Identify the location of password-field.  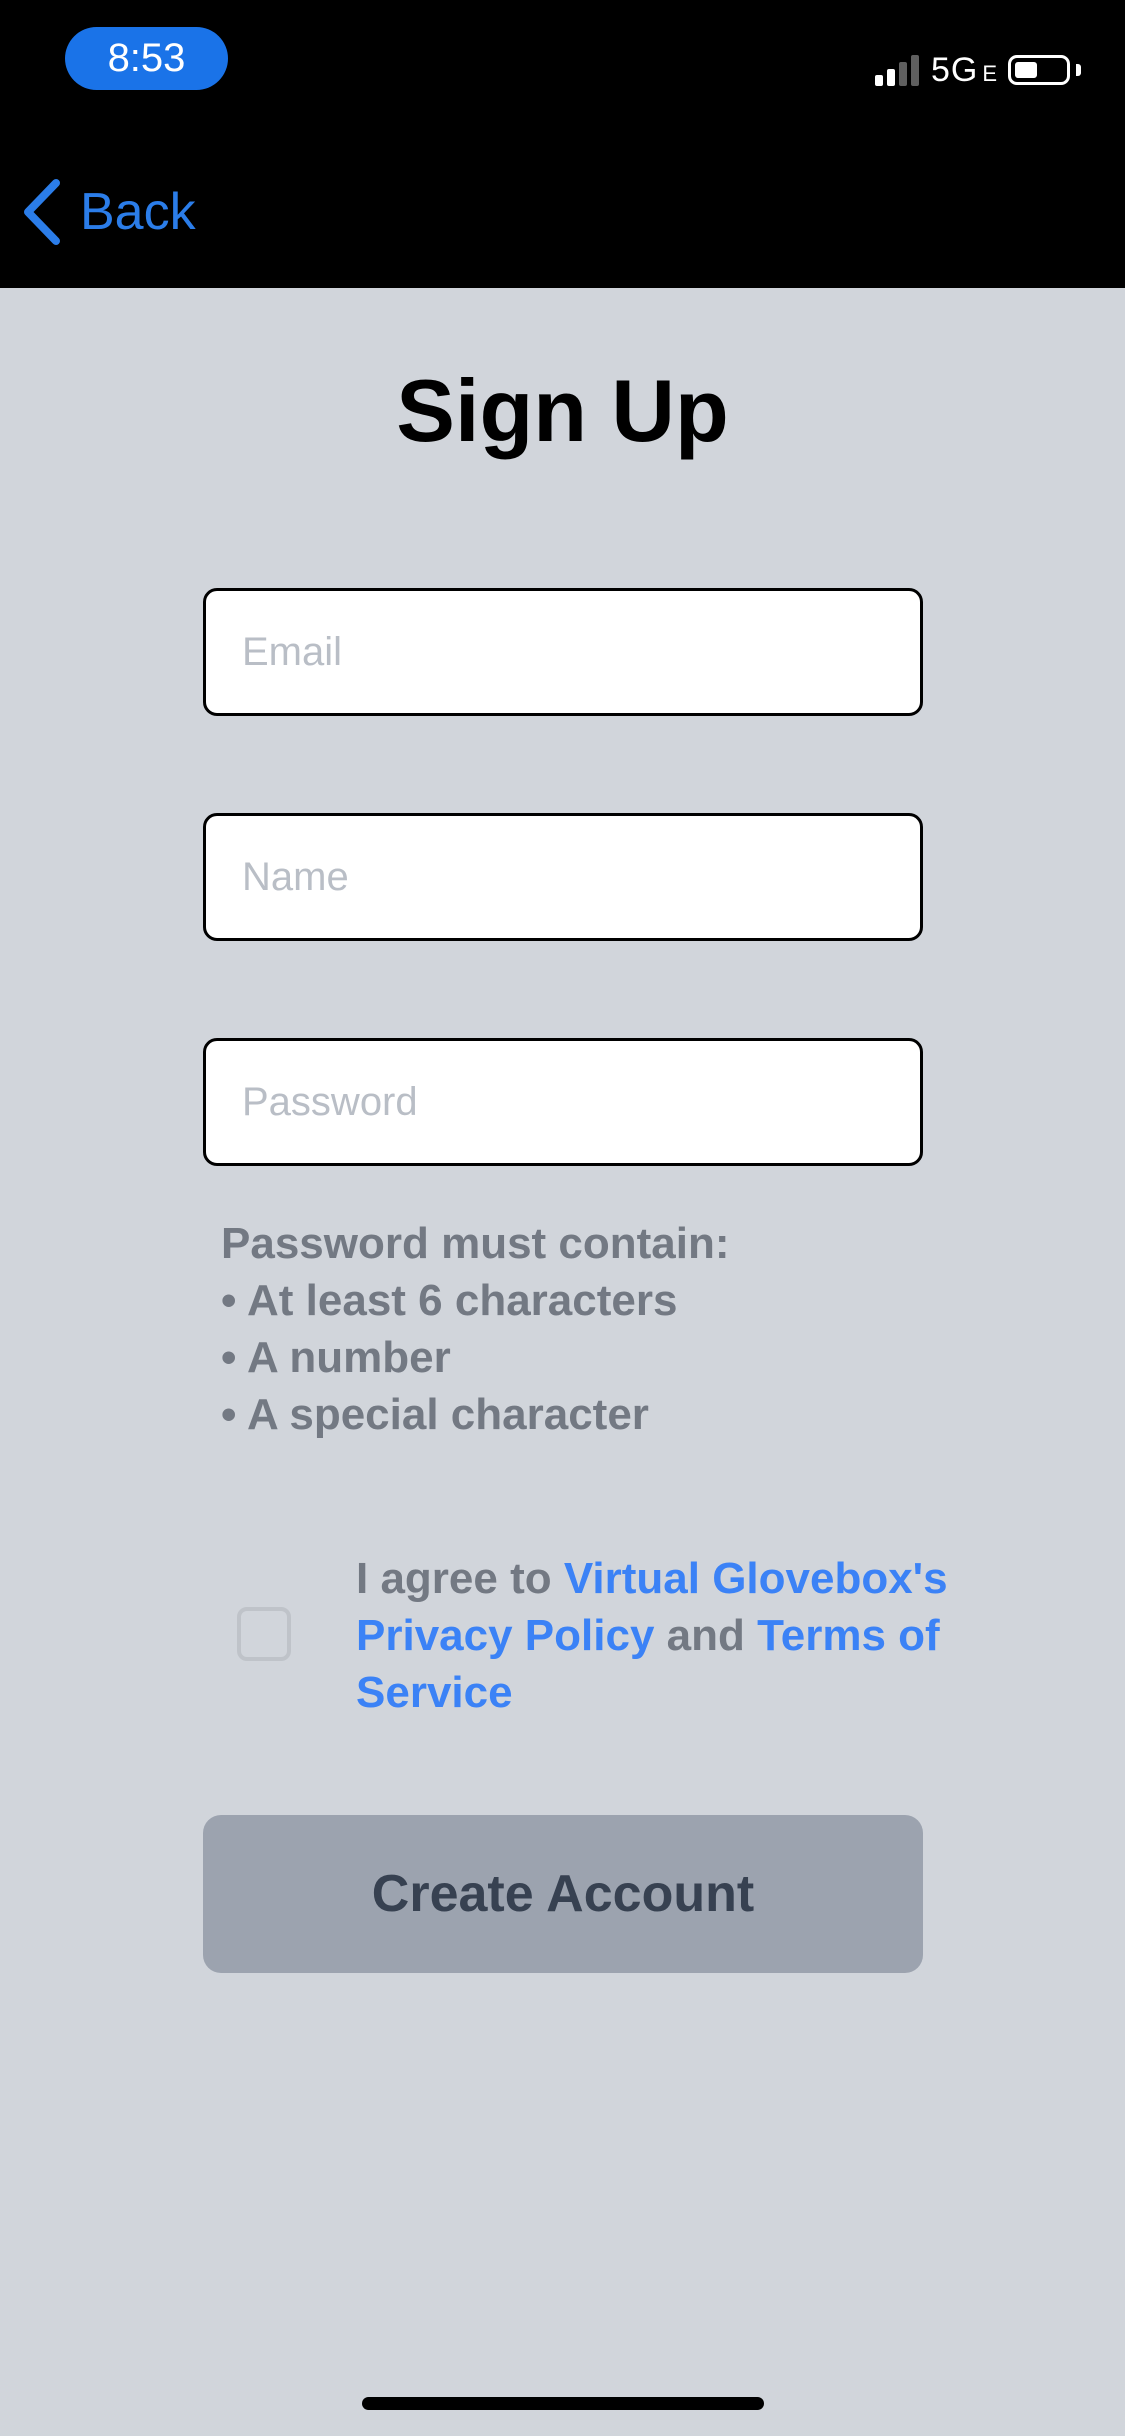
(563, 1102).